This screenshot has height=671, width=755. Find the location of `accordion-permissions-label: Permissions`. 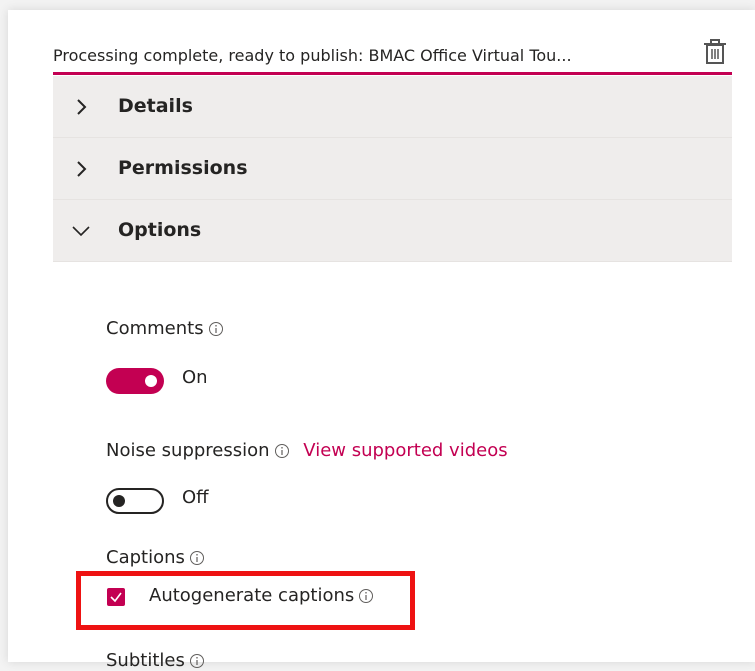

accordion-permissions-label: Permissions is located at coordinates (183, 168).